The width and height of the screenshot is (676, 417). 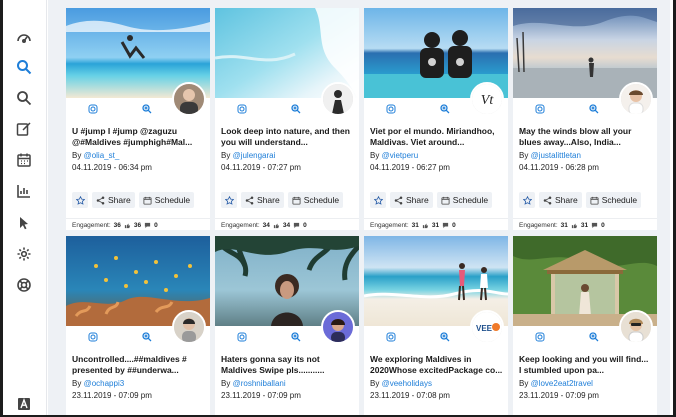 I want to click on post-author: By @roshniballani, so click(x=253, y=383).